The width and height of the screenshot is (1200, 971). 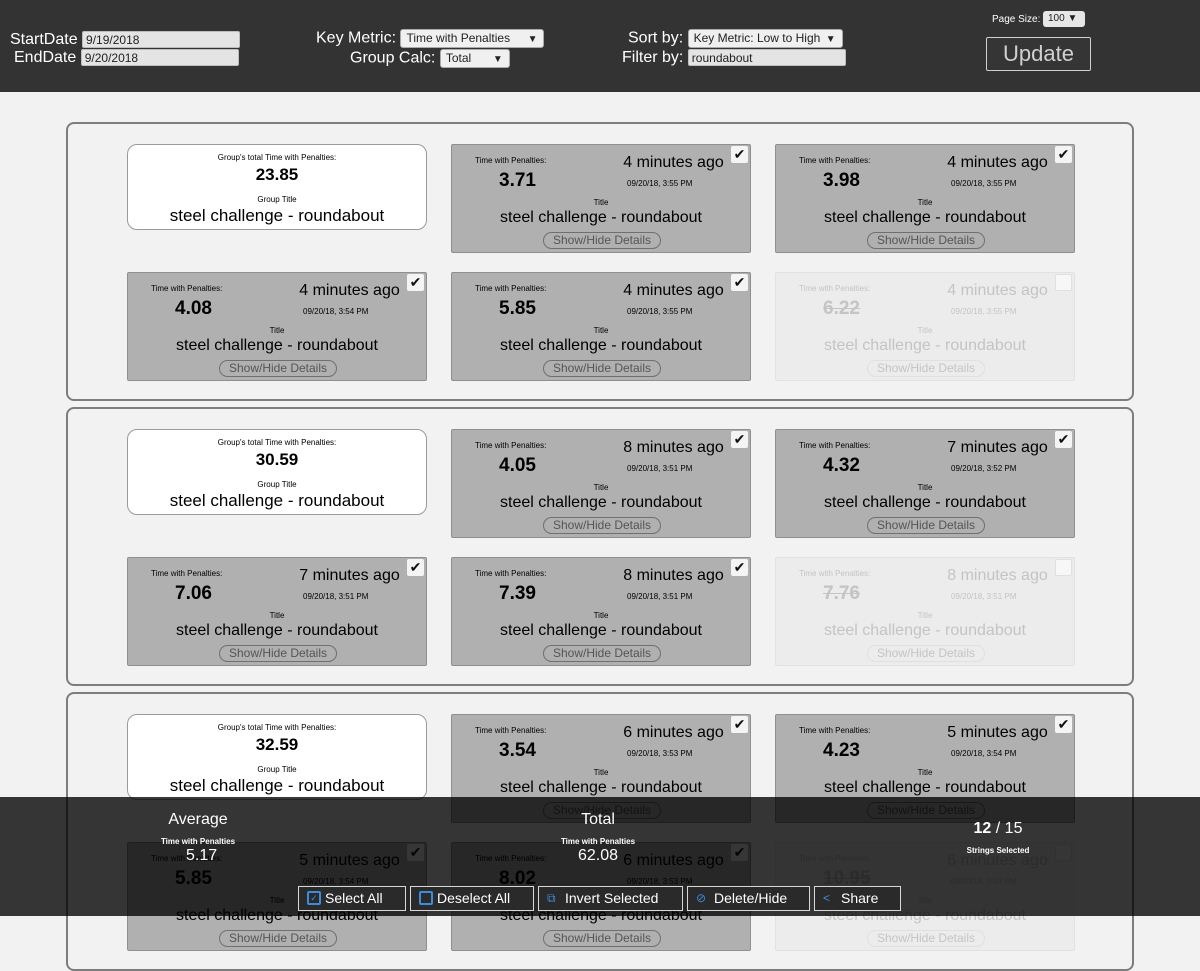 What do you see at coordinates (277, 744) in the screenshot?
I see `group-total-value: 32.59` at bounding box center [277, 744].